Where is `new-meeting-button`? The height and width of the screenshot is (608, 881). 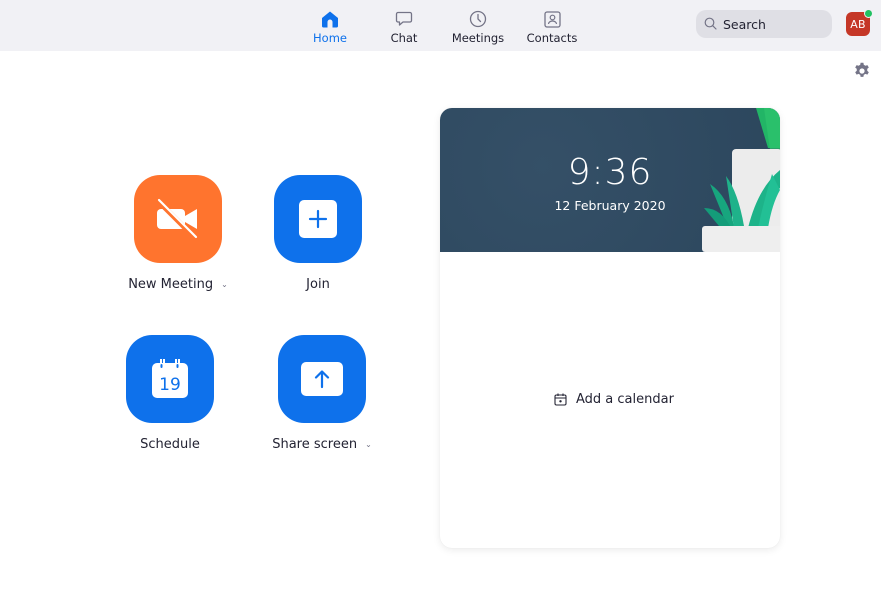
new-meeting-button is located at coordinates (178, 219).